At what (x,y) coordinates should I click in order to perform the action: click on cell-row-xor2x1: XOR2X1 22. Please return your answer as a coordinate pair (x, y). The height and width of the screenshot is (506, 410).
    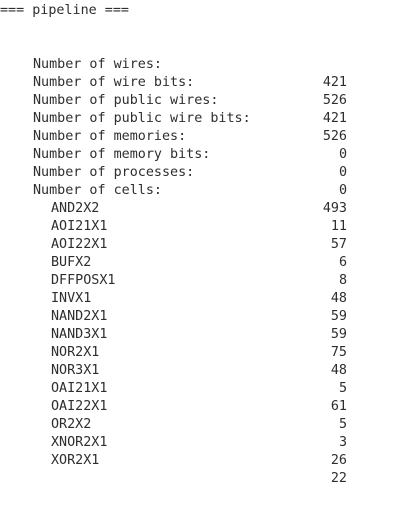
    Looking at the image, I should click on (205, 460).